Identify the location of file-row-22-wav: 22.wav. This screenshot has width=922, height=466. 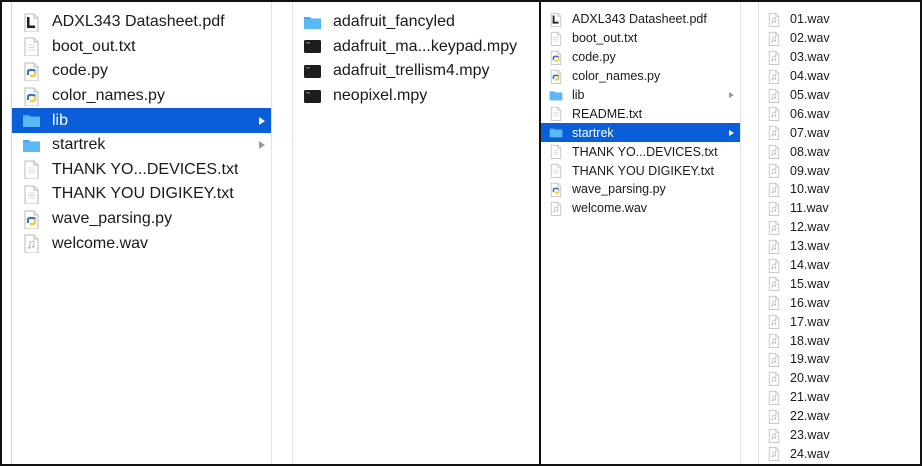
(840, 416).